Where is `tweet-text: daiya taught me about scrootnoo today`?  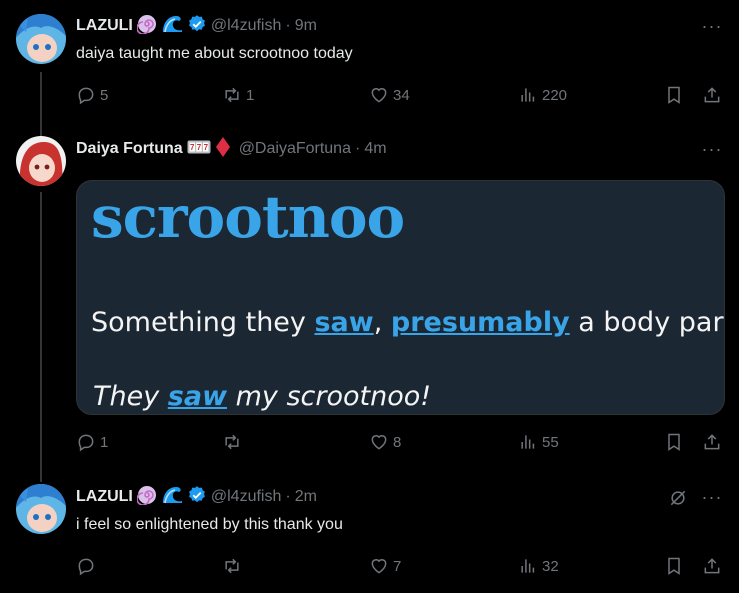
tweet-text: daiya taught me about scrootnoo today is located at coordinates (214, 53).